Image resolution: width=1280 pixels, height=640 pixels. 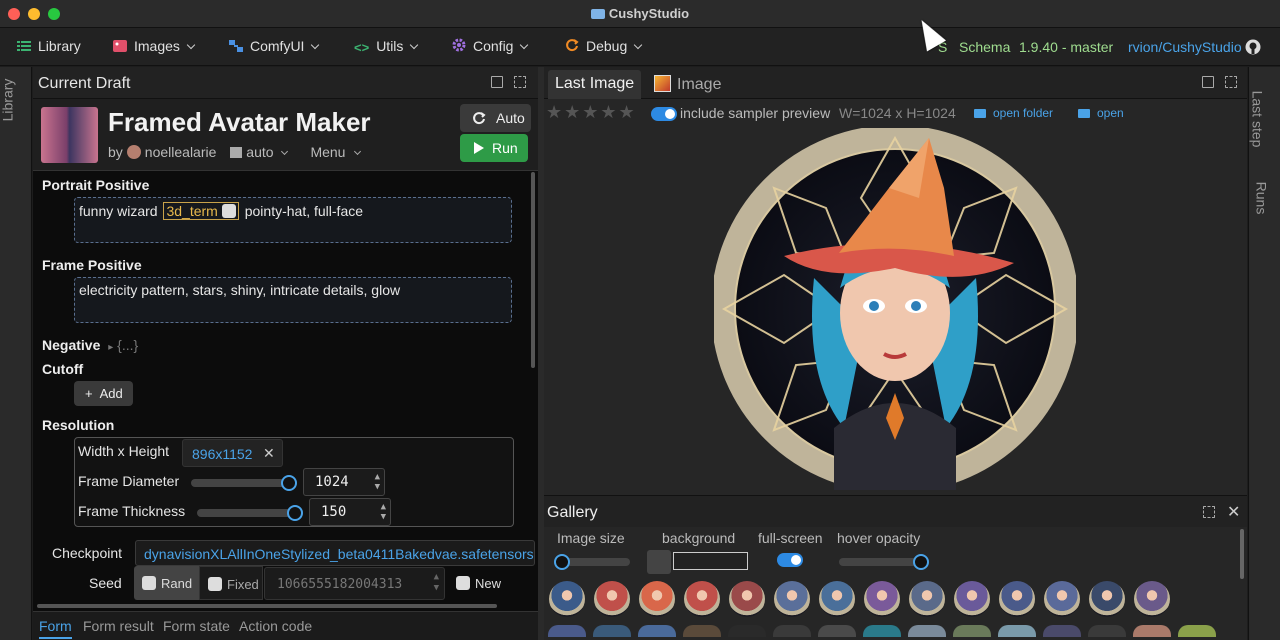 What do you see at coordinates (231, 583) in the screenshot?
I see `seed-fixed-button: Fixed` at bounding box center [231, 583].